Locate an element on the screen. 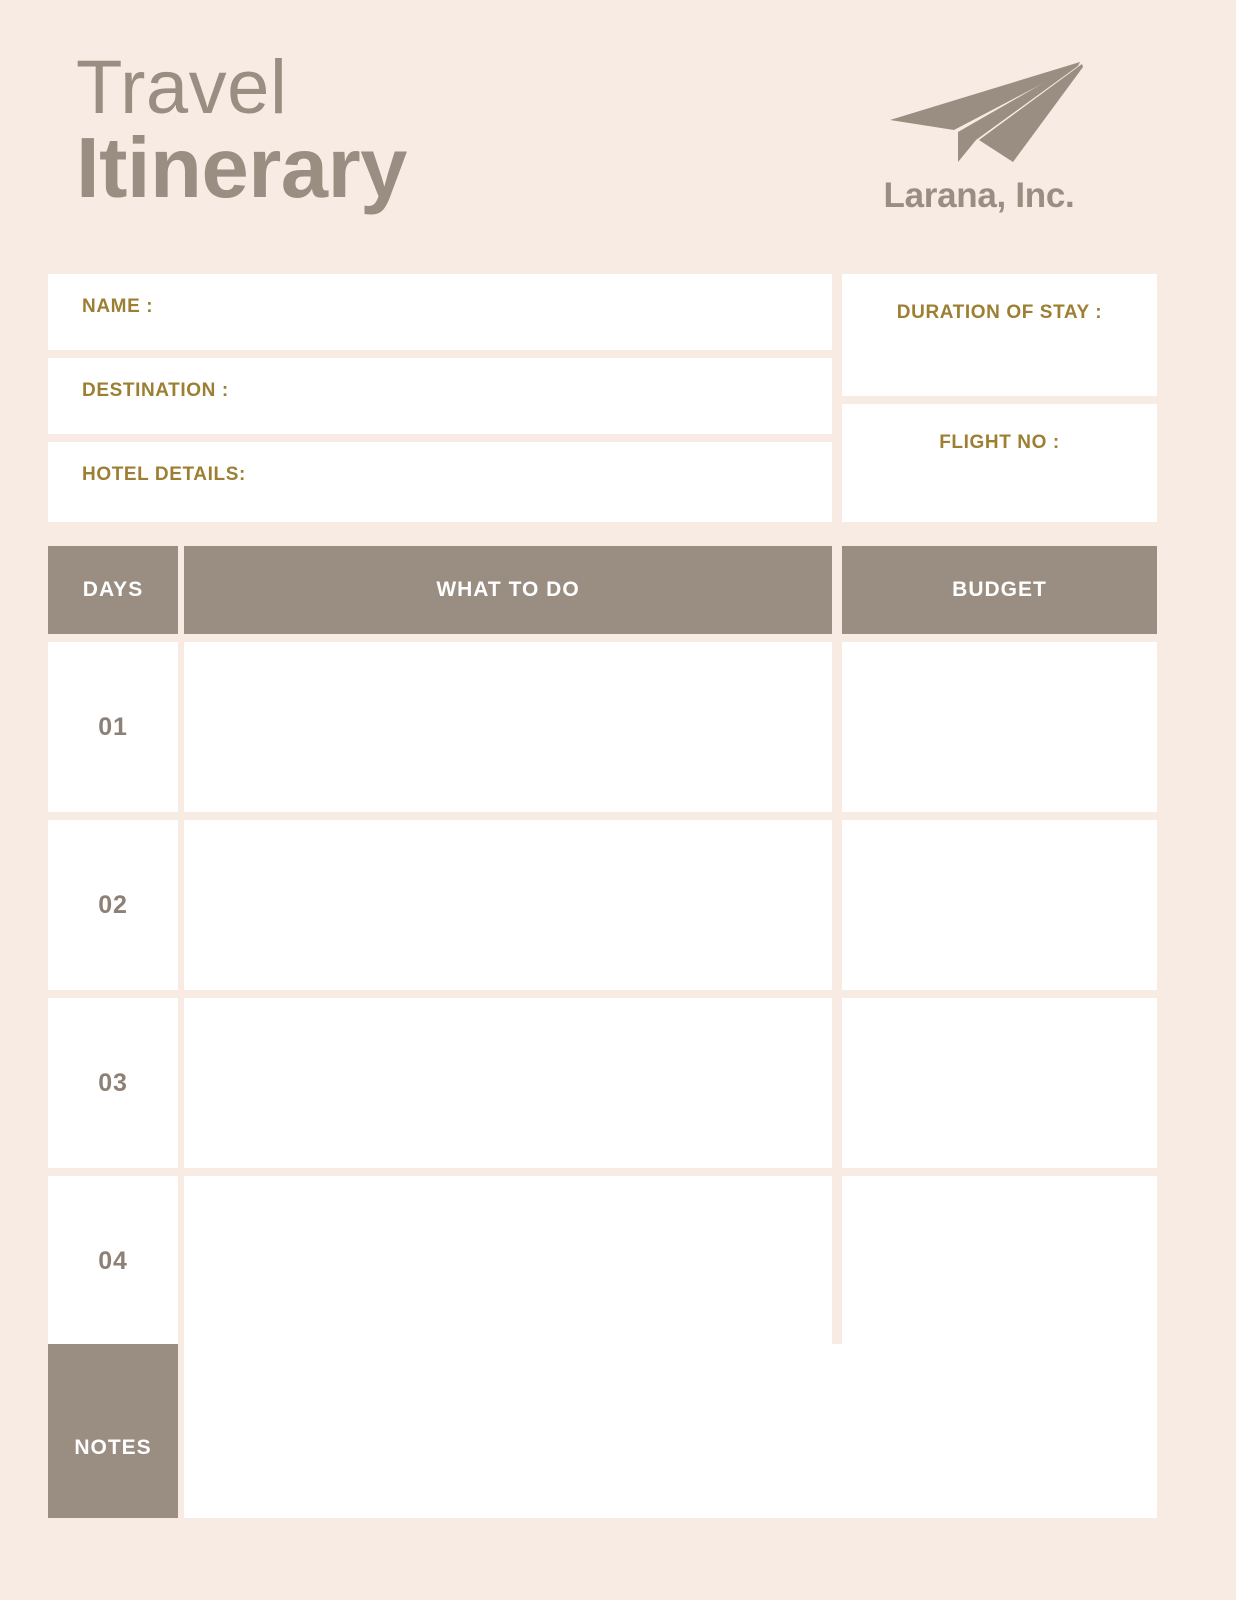  hotel-details-field-label: HOTEL DETAILS: is located at coordinates (164, 474).